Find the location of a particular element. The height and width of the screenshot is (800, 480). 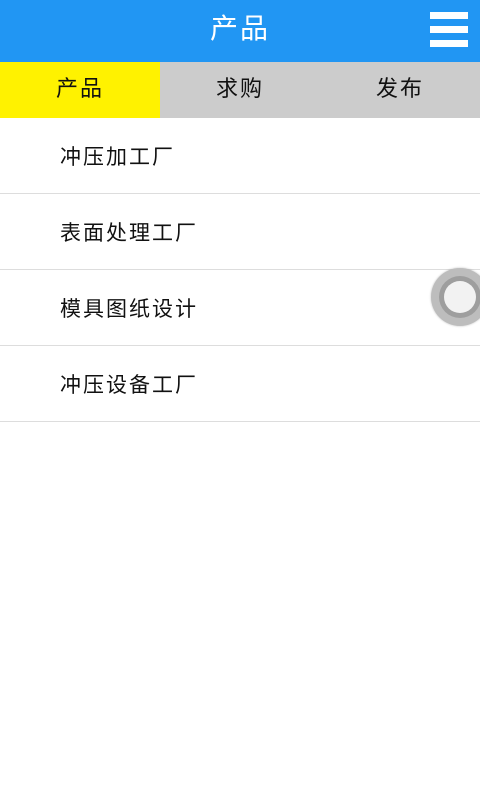

list-item: 冲压设备工厂 is located at coordinates (240, 384).